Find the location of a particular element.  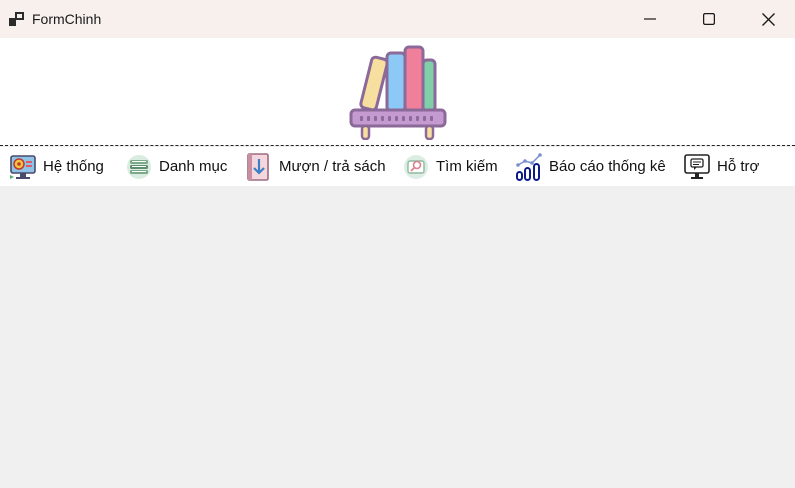

bookshelf-icon is located at coordinates (398, 92).